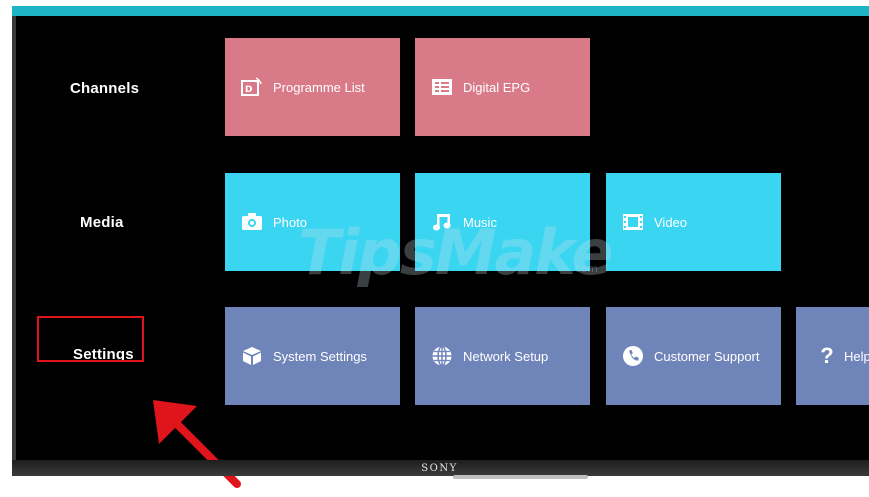 This screenshot has height=497, width=869. I want to click on brand-logo: SONY, so click(439, 468).